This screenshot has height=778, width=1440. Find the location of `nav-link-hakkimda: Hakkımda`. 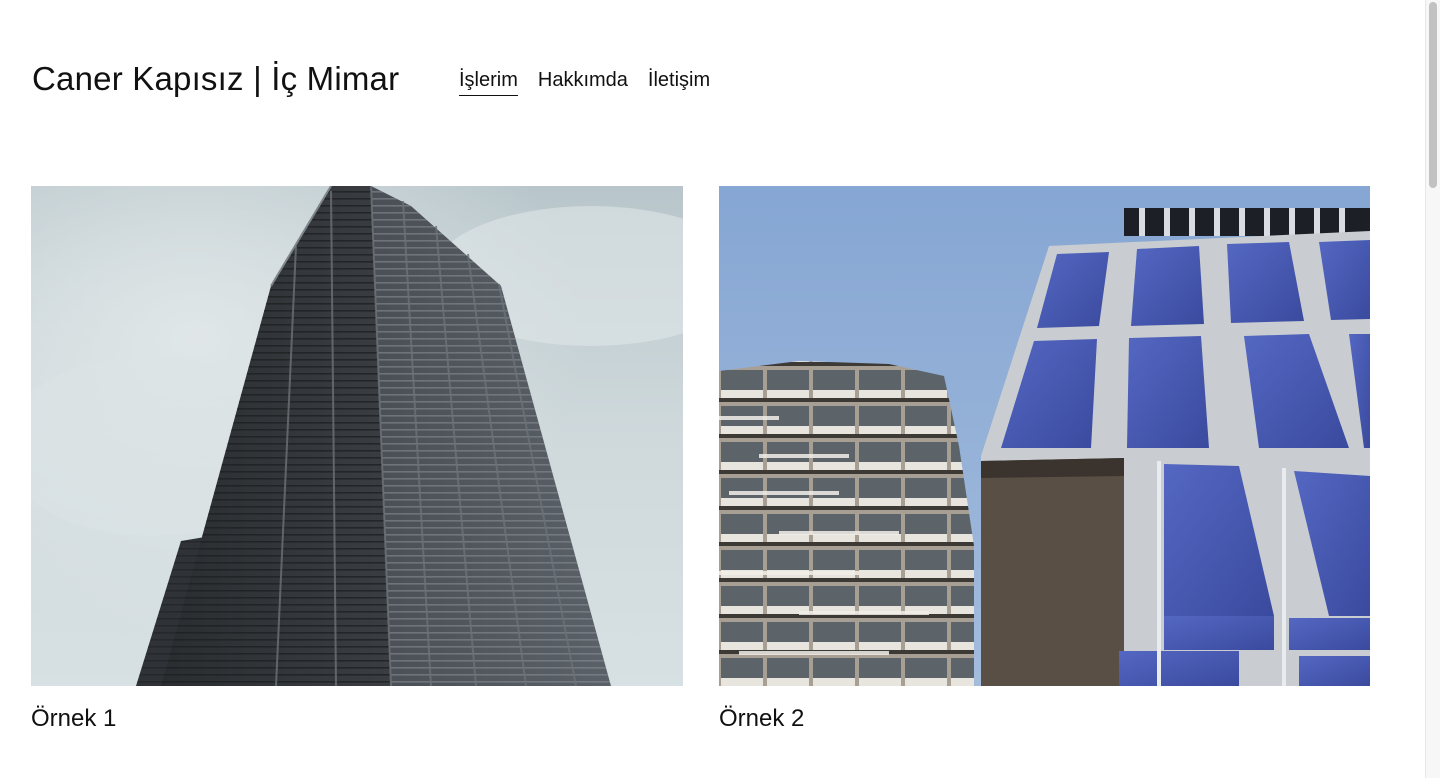

nav-link-hakkimda: Hakkımda is located at coordinates (583, 81).